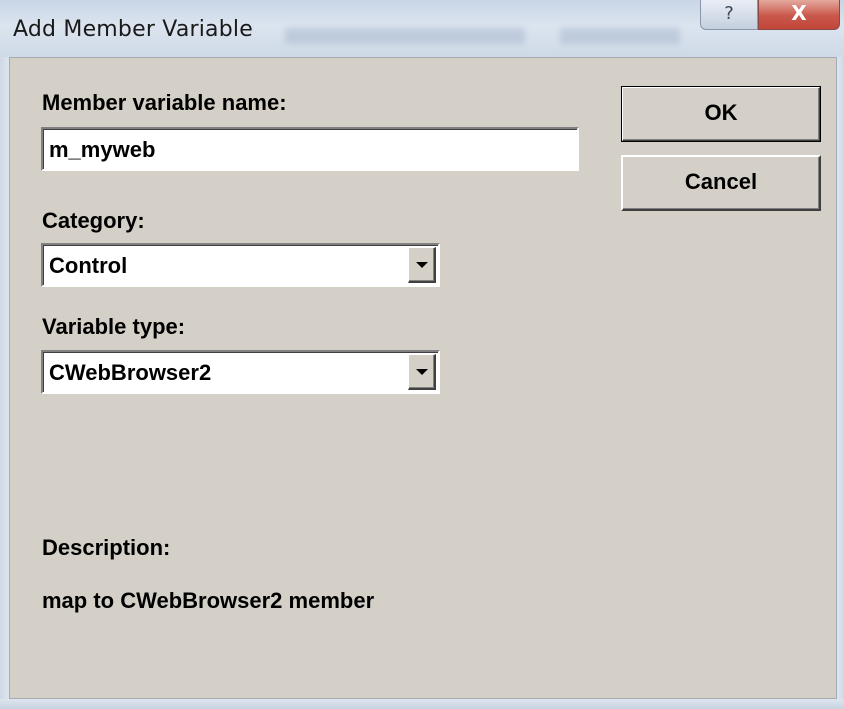  I want to click on dialog-title: Add Member Variable, so click(133, 29).